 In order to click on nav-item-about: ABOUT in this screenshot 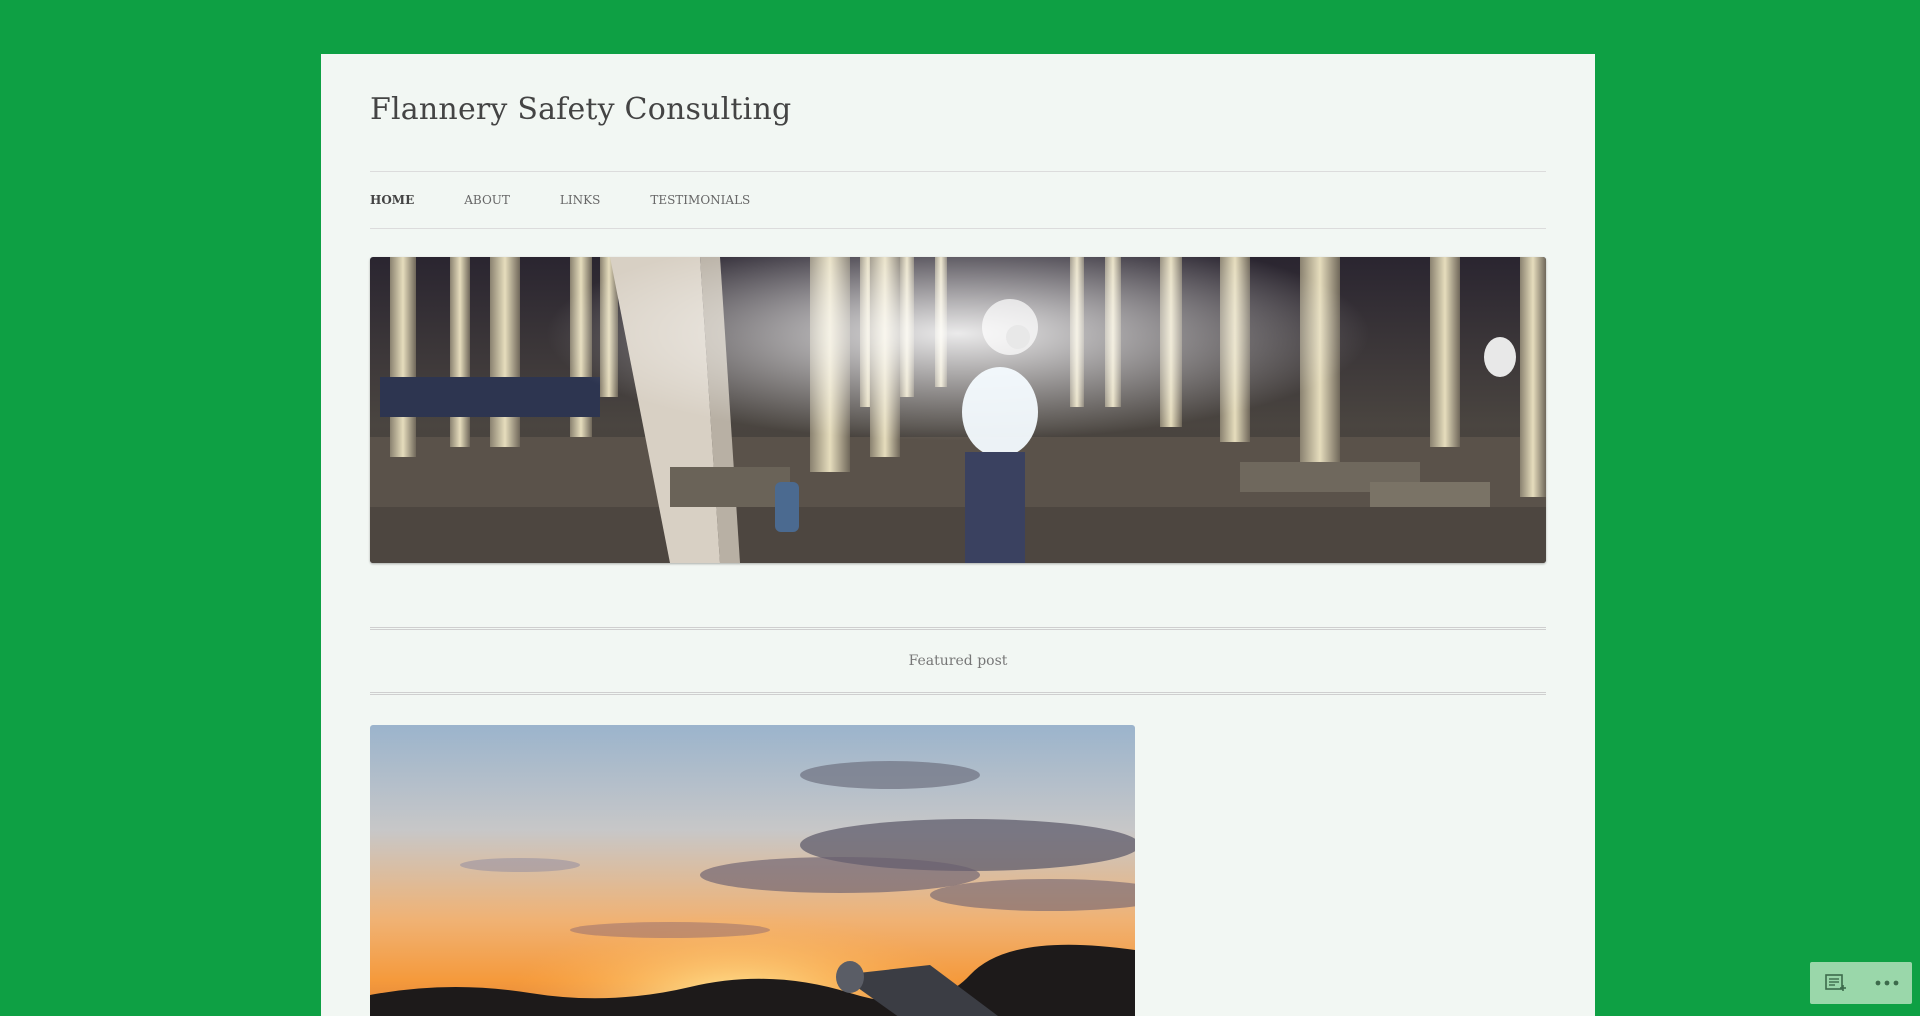, I will do `click(487, 200)`.